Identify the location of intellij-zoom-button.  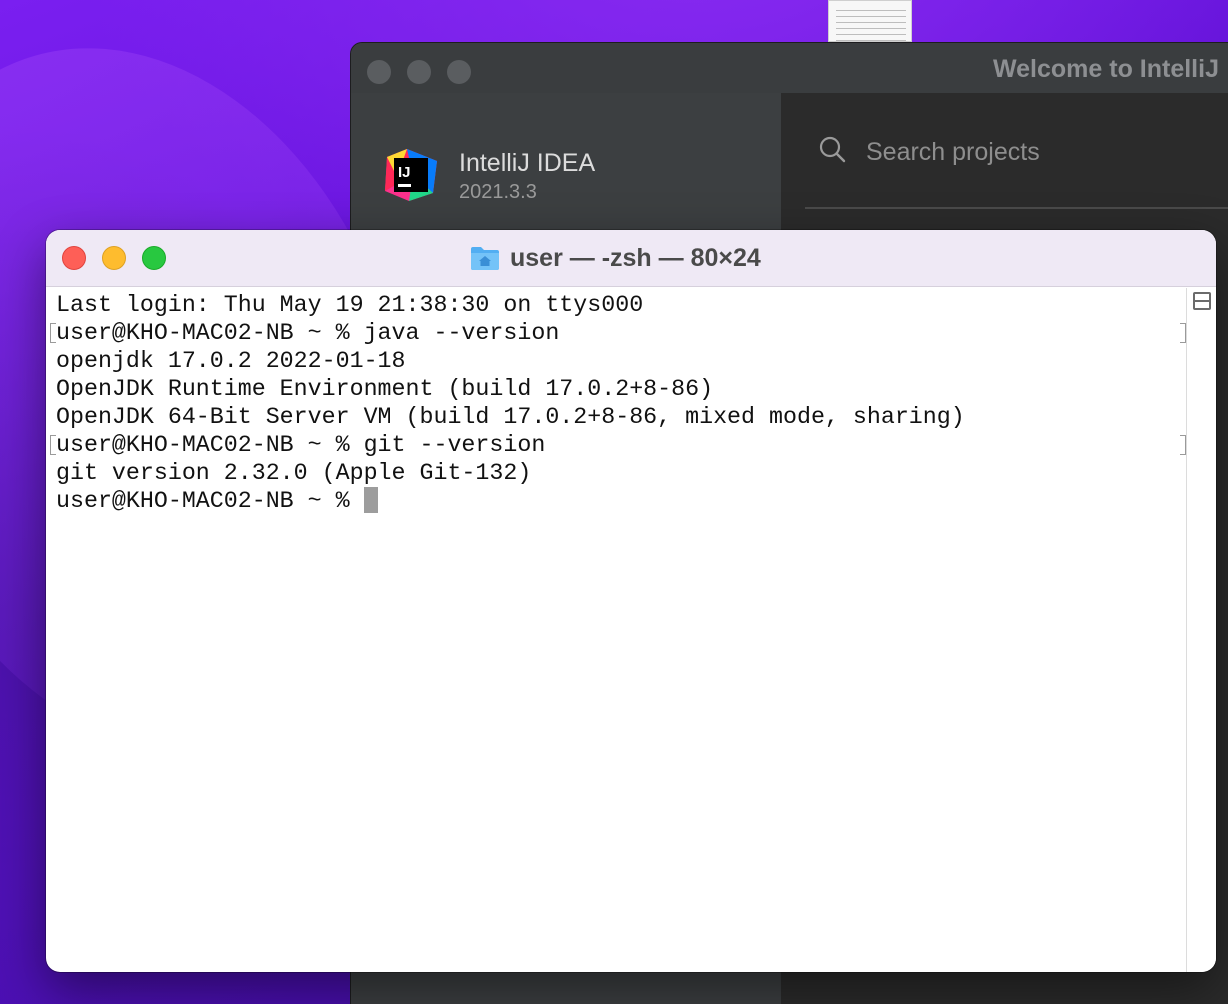
(459, 72).